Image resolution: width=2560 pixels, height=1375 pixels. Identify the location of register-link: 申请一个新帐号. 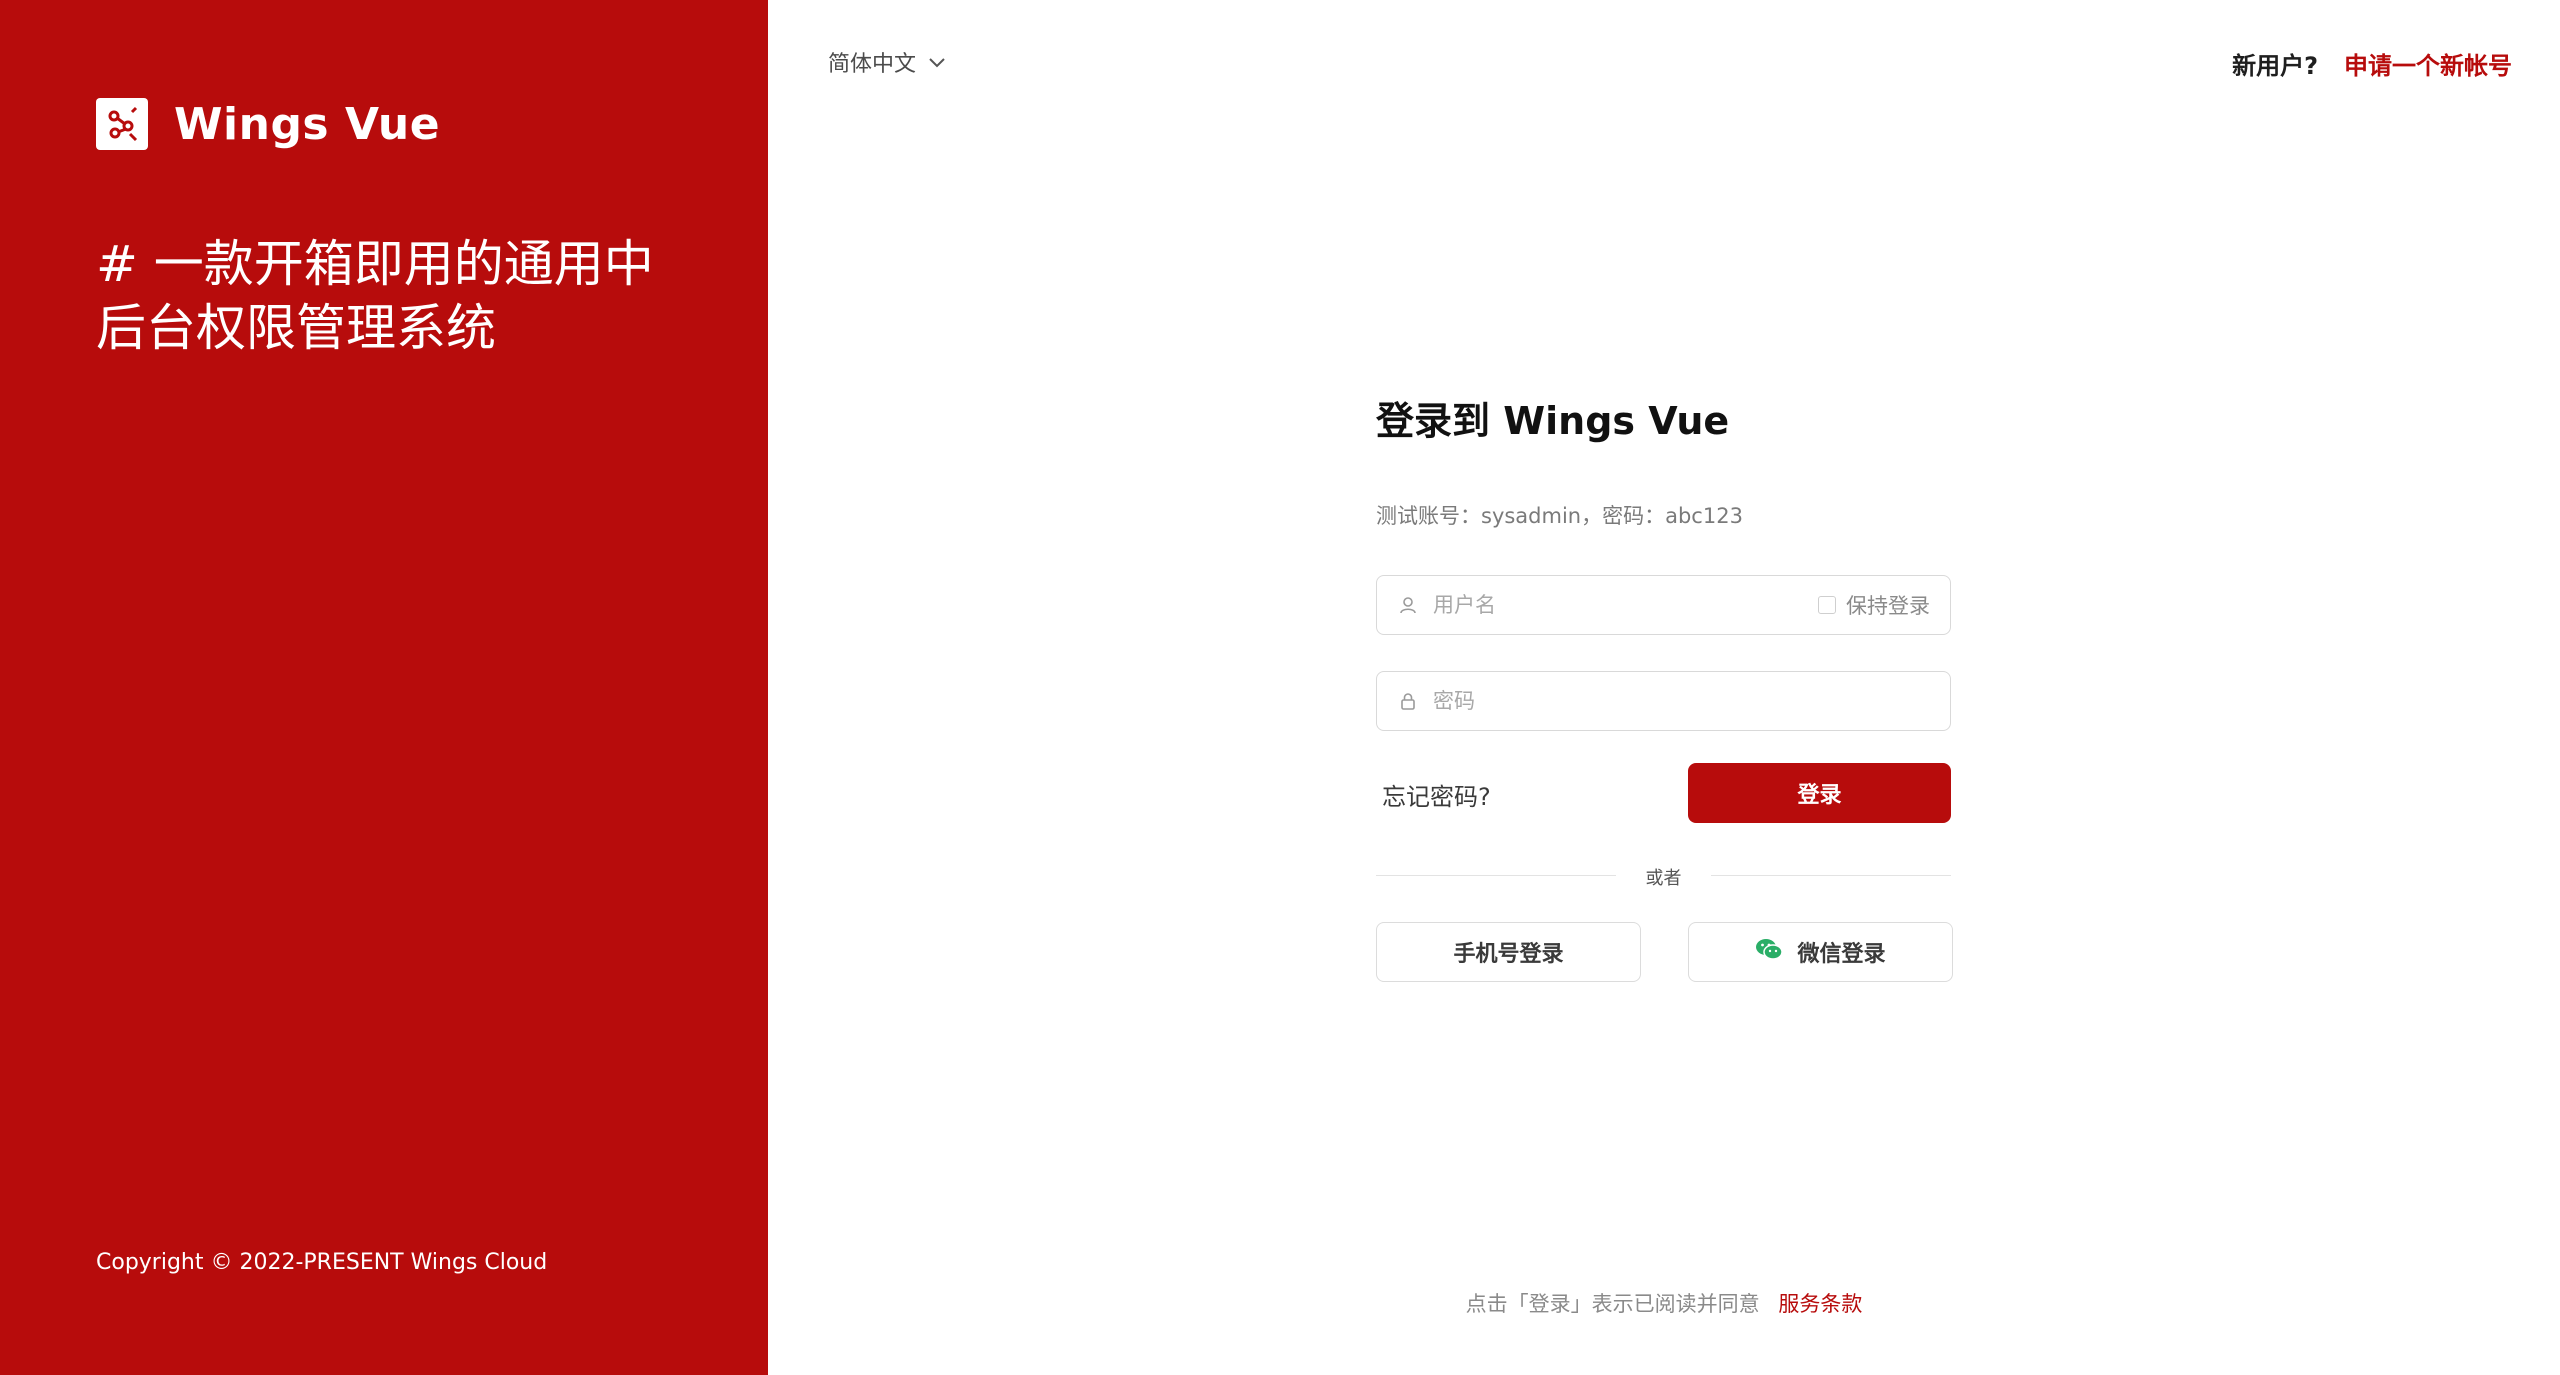
(2428, 63).